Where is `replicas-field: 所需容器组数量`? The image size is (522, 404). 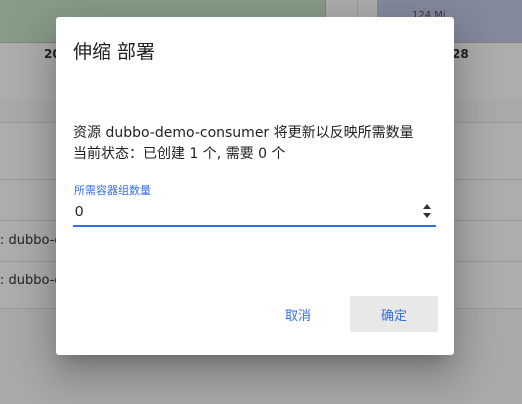 replicas-field: 所需容器组数量 is located at coordinates (254, 205).